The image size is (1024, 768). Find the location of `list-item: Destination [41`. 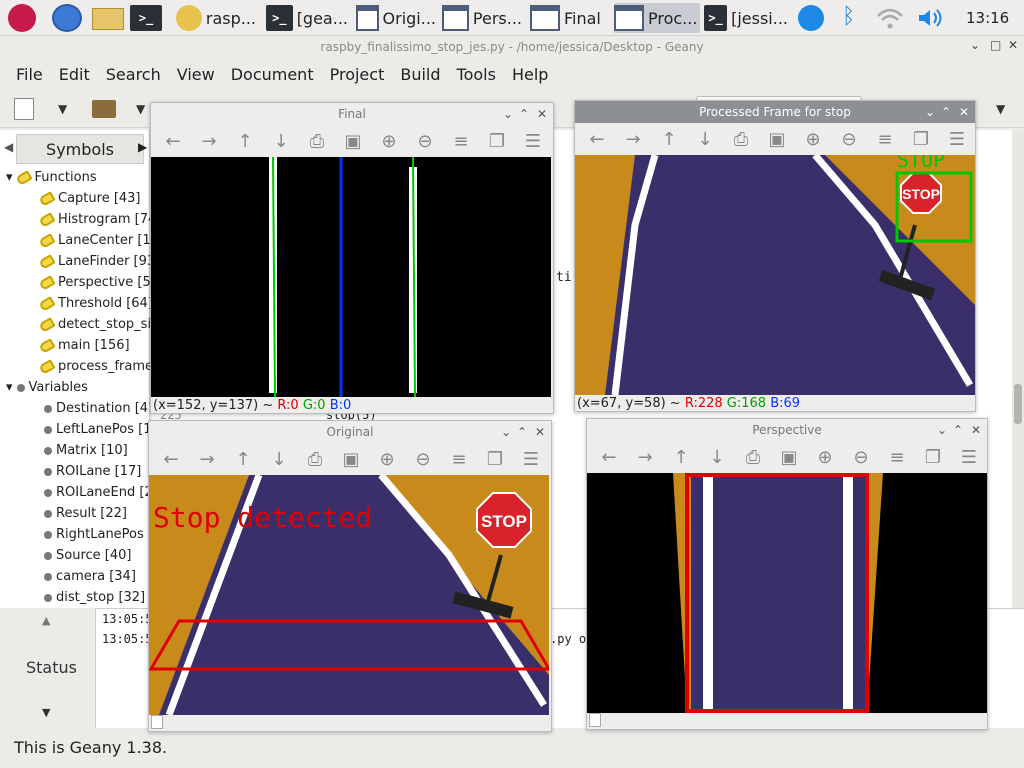

list-item: Destination [41 is located at coordinates (100, 408).